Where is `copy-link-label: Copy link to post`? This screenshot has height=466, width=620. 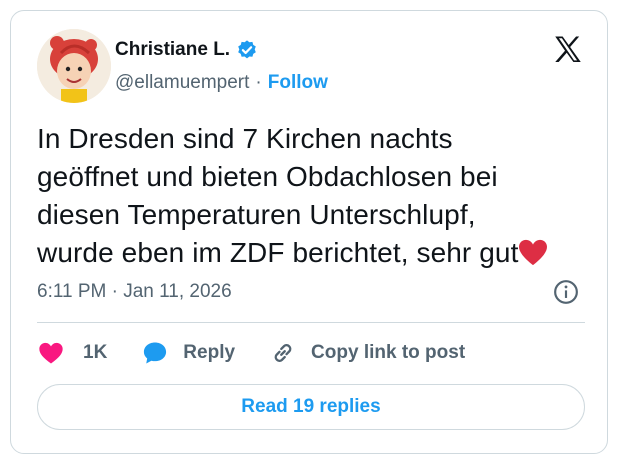
copy-link-label: Copy link to post is located at coordinates (388, 352).